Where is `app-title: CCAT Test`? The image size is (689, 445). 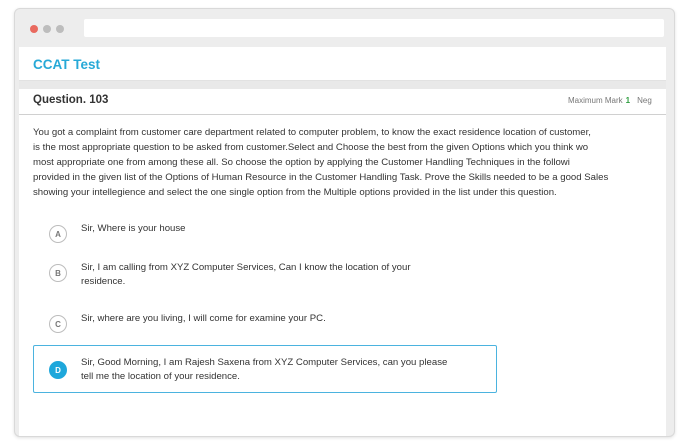 app-title: CCAT Test is located at coordinates (66, 64).